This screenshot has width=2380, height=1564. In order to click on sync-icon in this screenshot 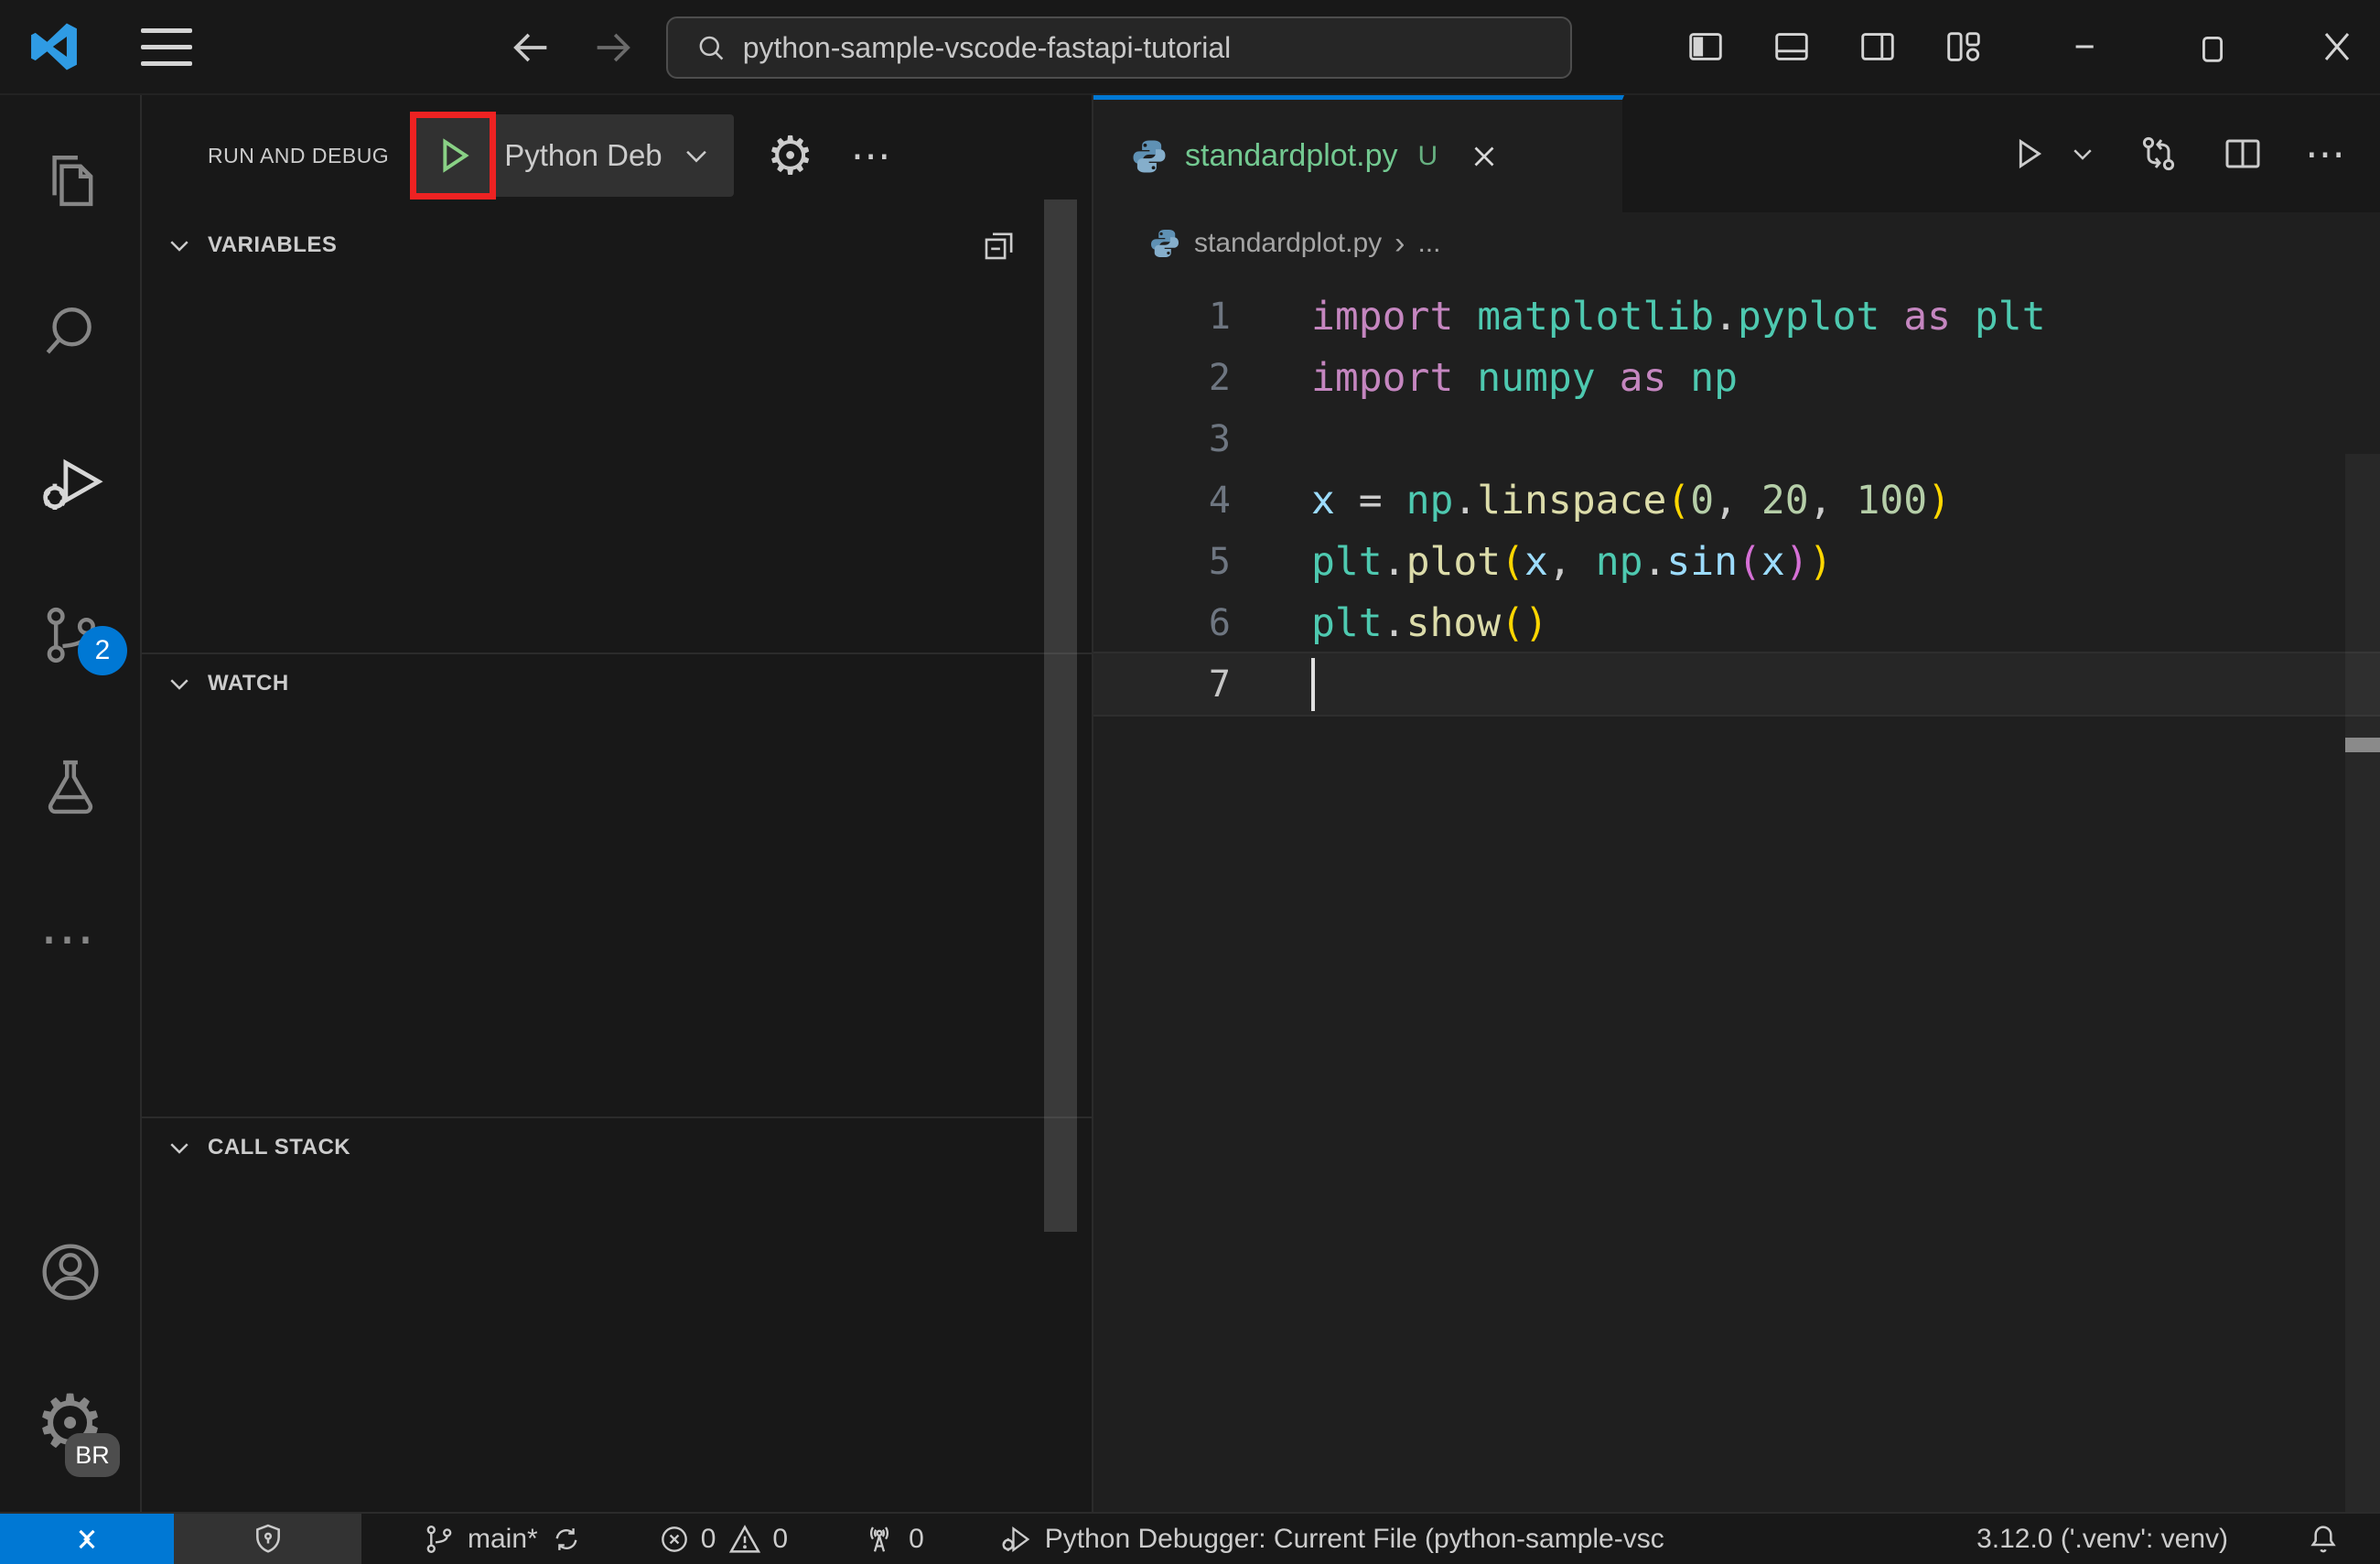, I will do `click(566, 1538)`.